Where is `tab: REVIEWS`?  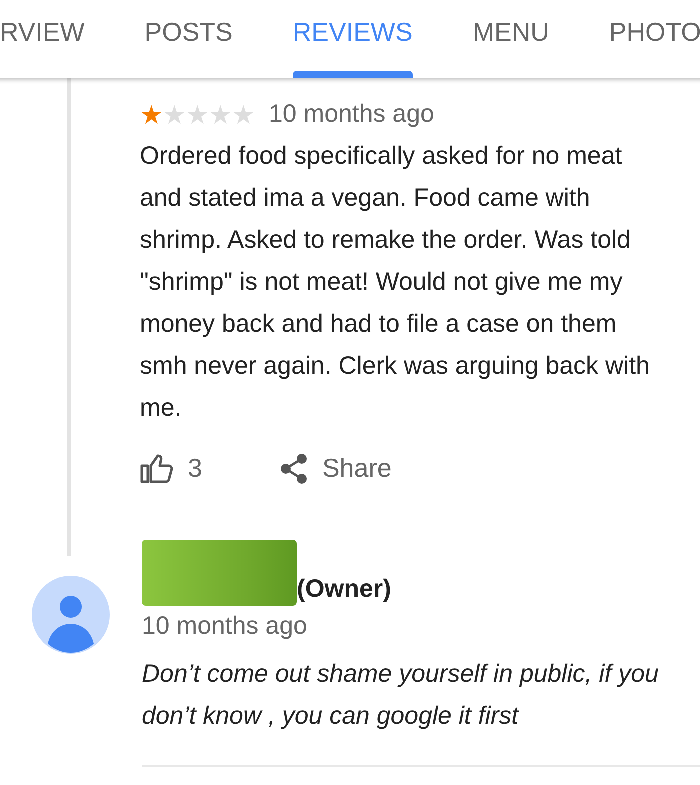 tab: REVIEWS is located at coordinates (352, 39).